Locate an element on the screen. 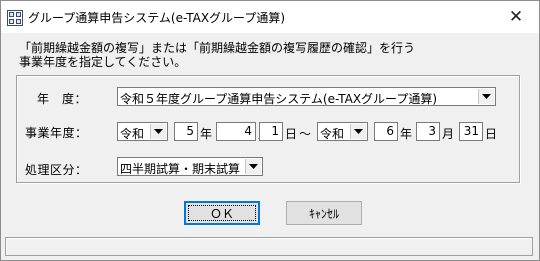  year-select: 令和５年度グループ通算申告システム(e-TAXグループ通算) is located at coordinates (306, 96).